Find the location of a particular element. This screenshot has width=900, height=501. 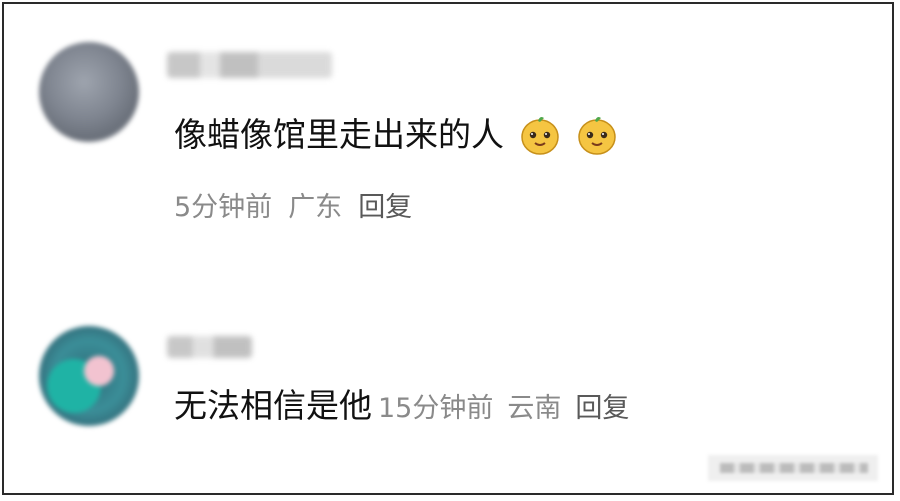

comment-meta: 5分钟前 广东 回复 is located at coordinates (301, 204).